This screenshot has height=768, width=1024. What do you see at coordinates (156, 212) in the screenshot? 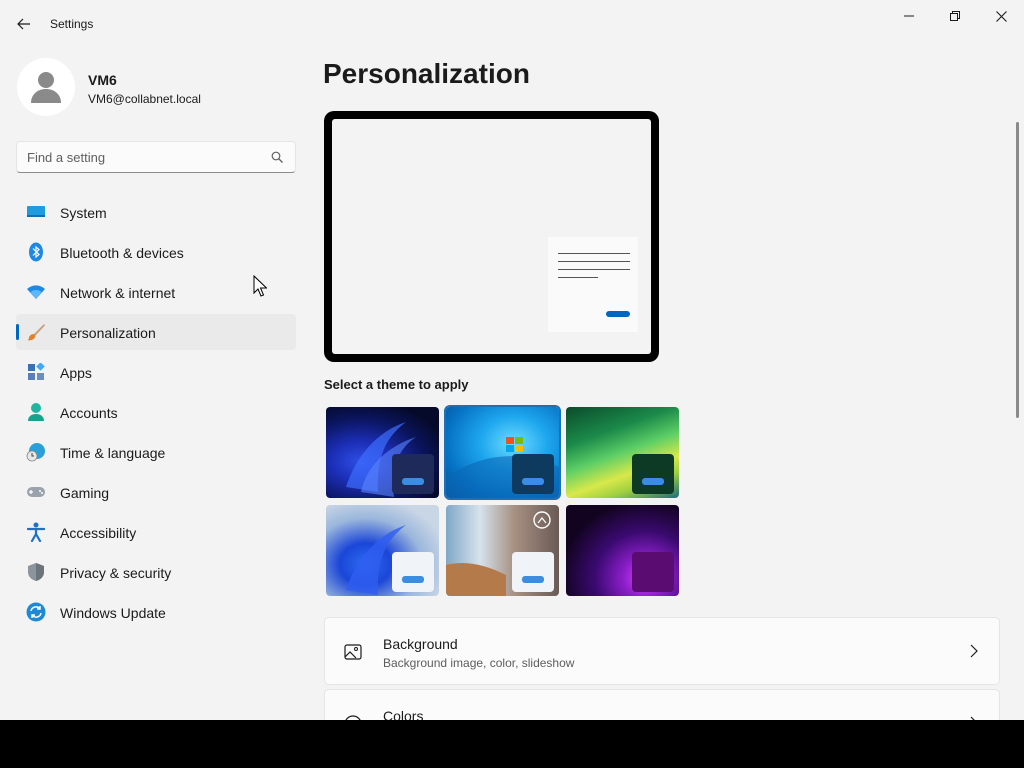
I see `sidebar-item-system: System` at bounding box center [156, 212].